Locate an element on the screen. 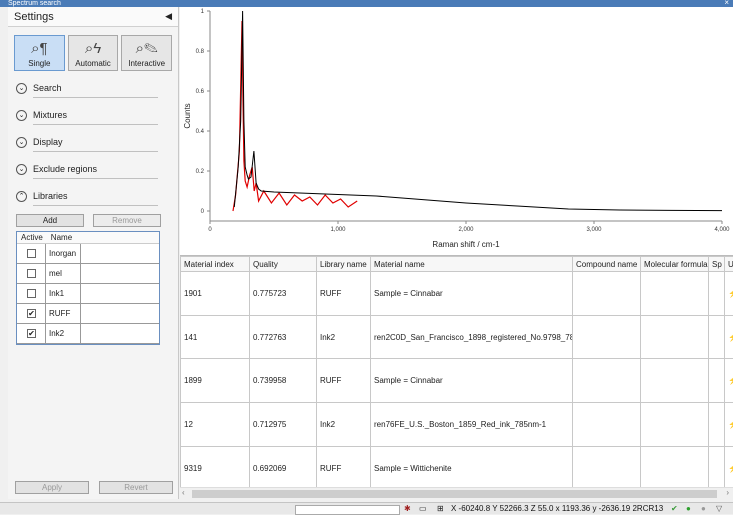 The height and width of the screenshot is (515, 733). window-icon: ▭ is located at coordinates (423, 508).